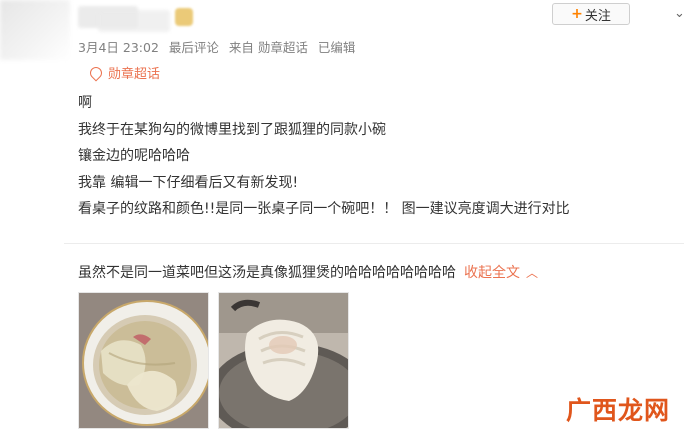  What do you see at coordinates (188, 182) in the screenshot?
I see `post-line: 我靠 编辑一下仔细看后又有新发现!` at bounding box center [188, 182].